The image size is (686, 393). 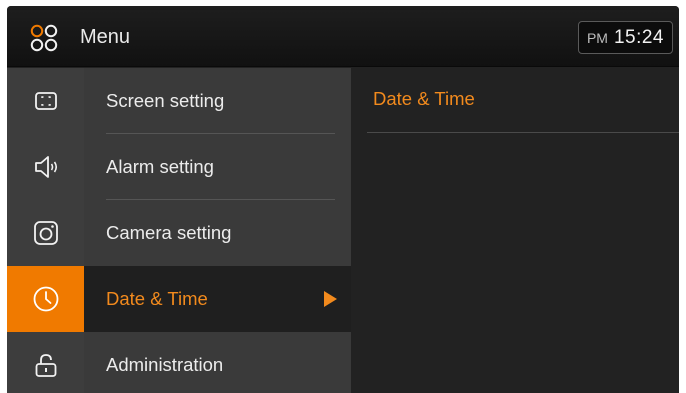 I want to click on screen-icon, so click(x=45, y=101).